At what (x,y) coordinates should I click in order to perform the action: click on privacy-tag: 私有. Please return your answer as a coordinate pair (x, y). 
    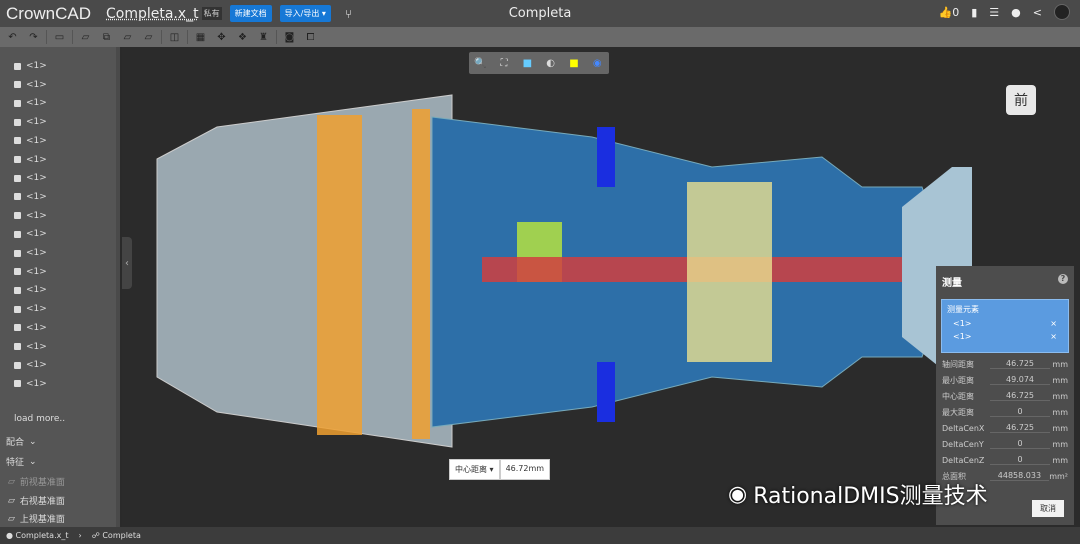
    Looking at the image, I should click on (211, 13).